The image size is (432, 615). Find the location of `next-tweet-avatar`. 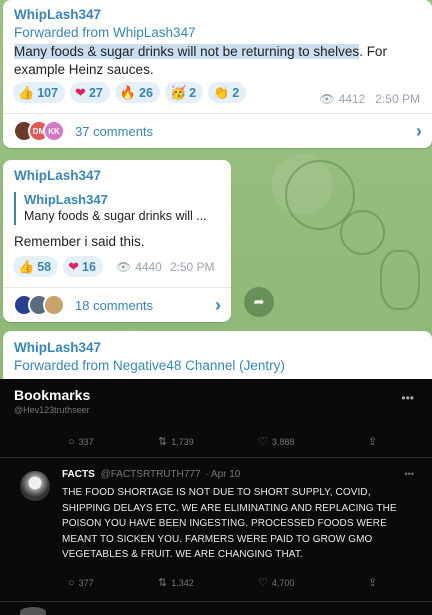

next-tweet-avatar is located at coordinates (33, 611).